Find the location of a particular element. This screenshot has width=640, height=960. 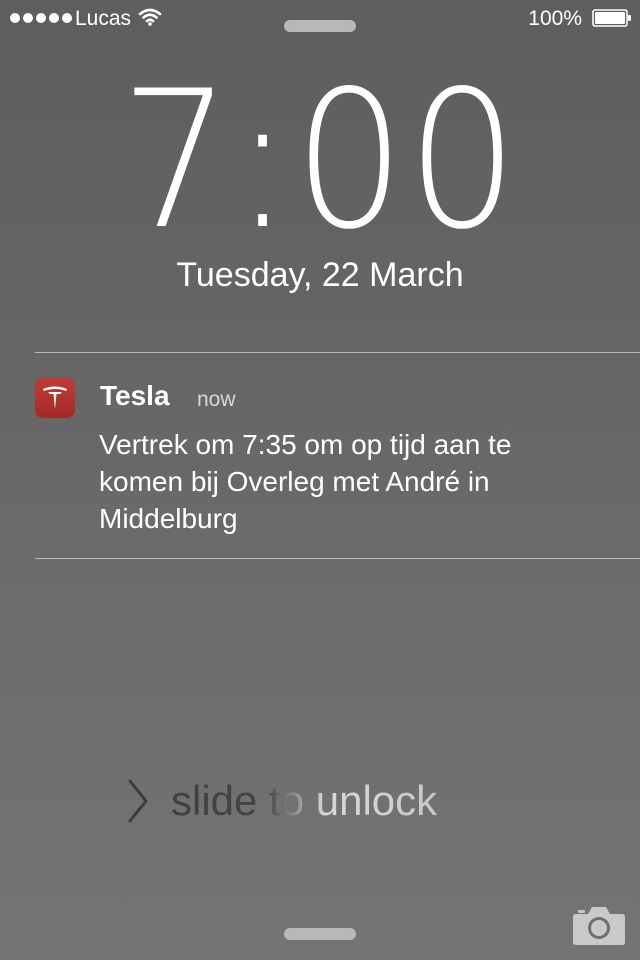

control-center-grabber is located at coordinates (320, 934).